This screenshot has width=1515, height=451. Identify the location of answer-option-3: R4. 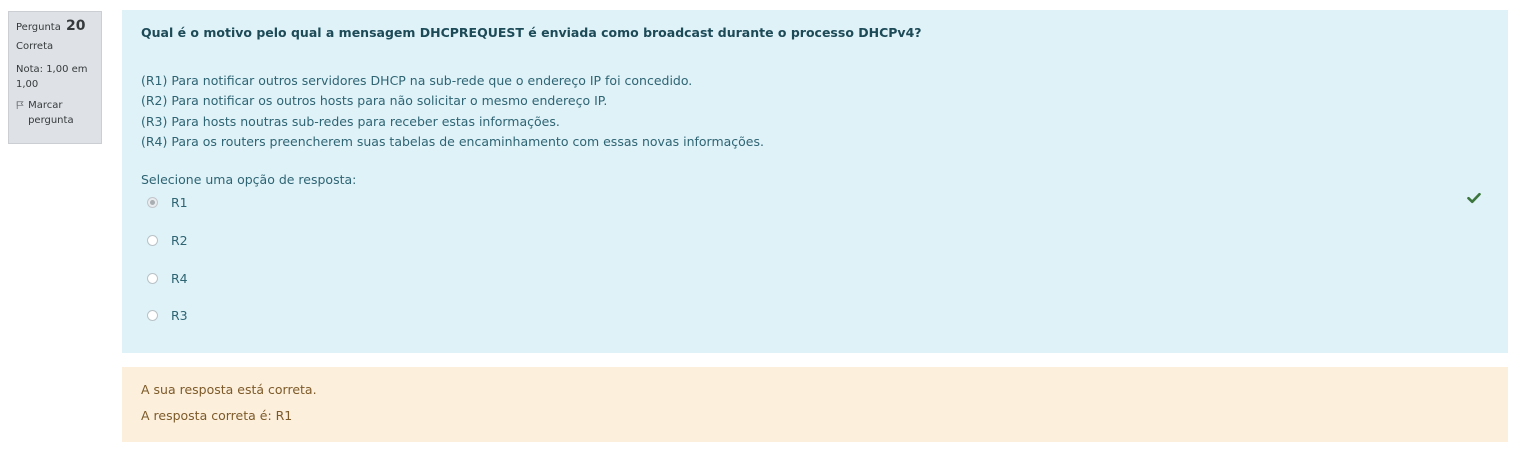
(167, 278).